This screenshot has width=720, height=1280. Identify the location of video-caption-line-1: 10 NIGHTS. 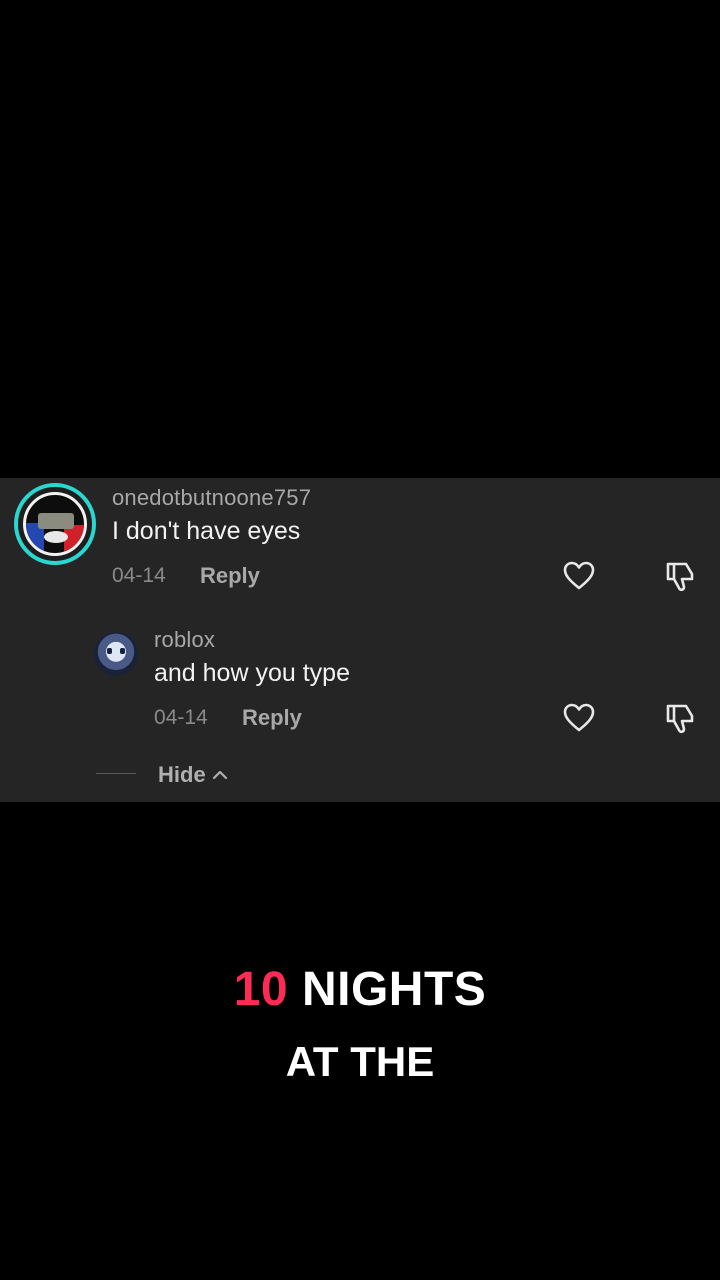
(360, 989).